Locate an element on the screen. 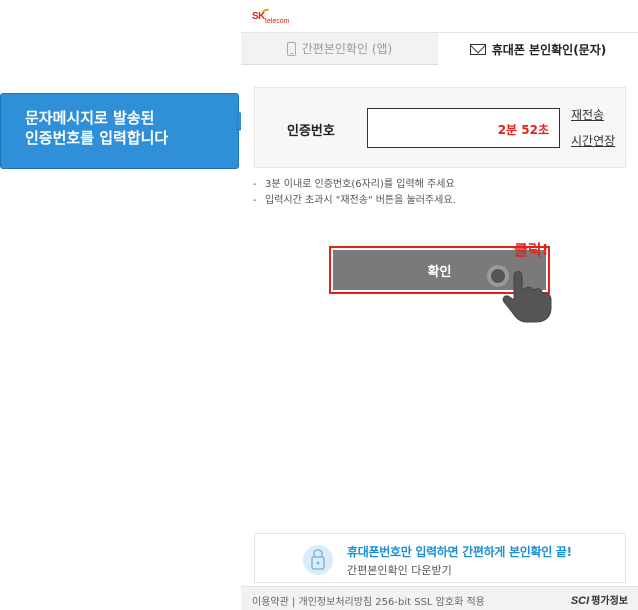 This screenshot has width=638, height=610. tab-sms-verification: 휴대폰 본인확인(문자) is located at coordinates (538, 49).